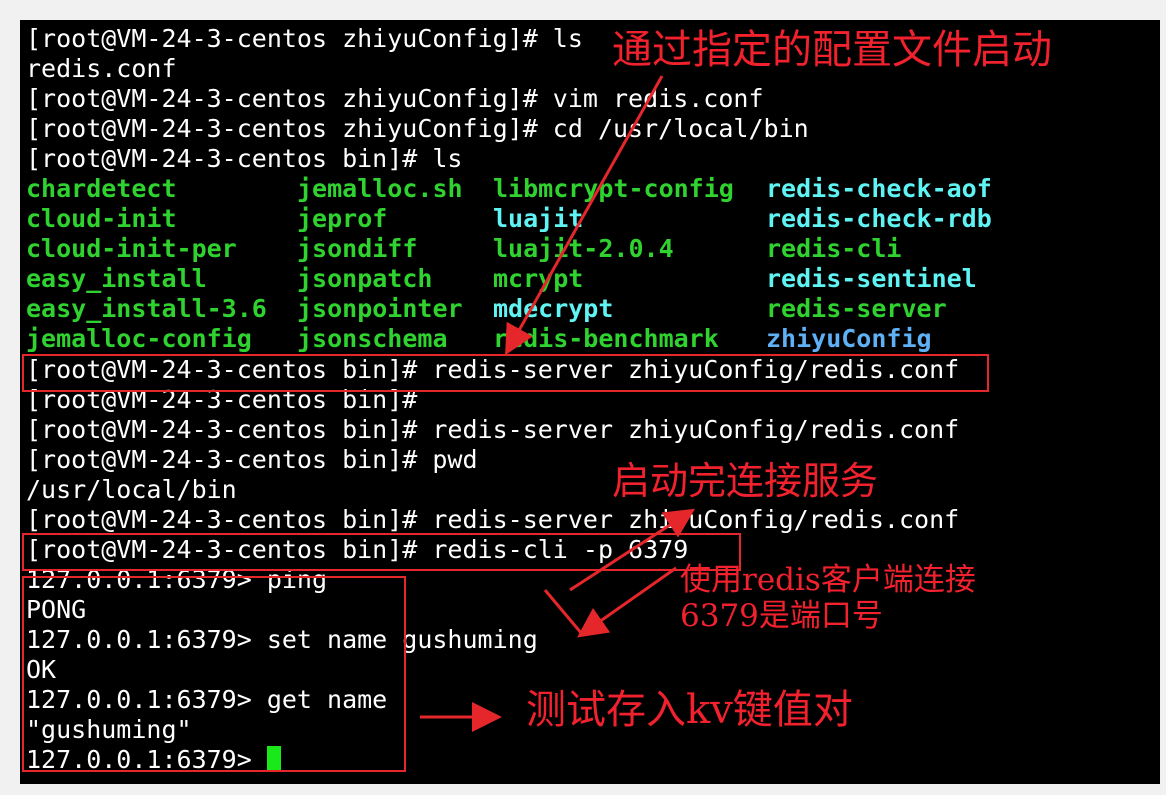  What do you see at coordinates (632, 550) in the screenshot?
I see `arrow-to-server-conf` at bounding box center [632, 550].